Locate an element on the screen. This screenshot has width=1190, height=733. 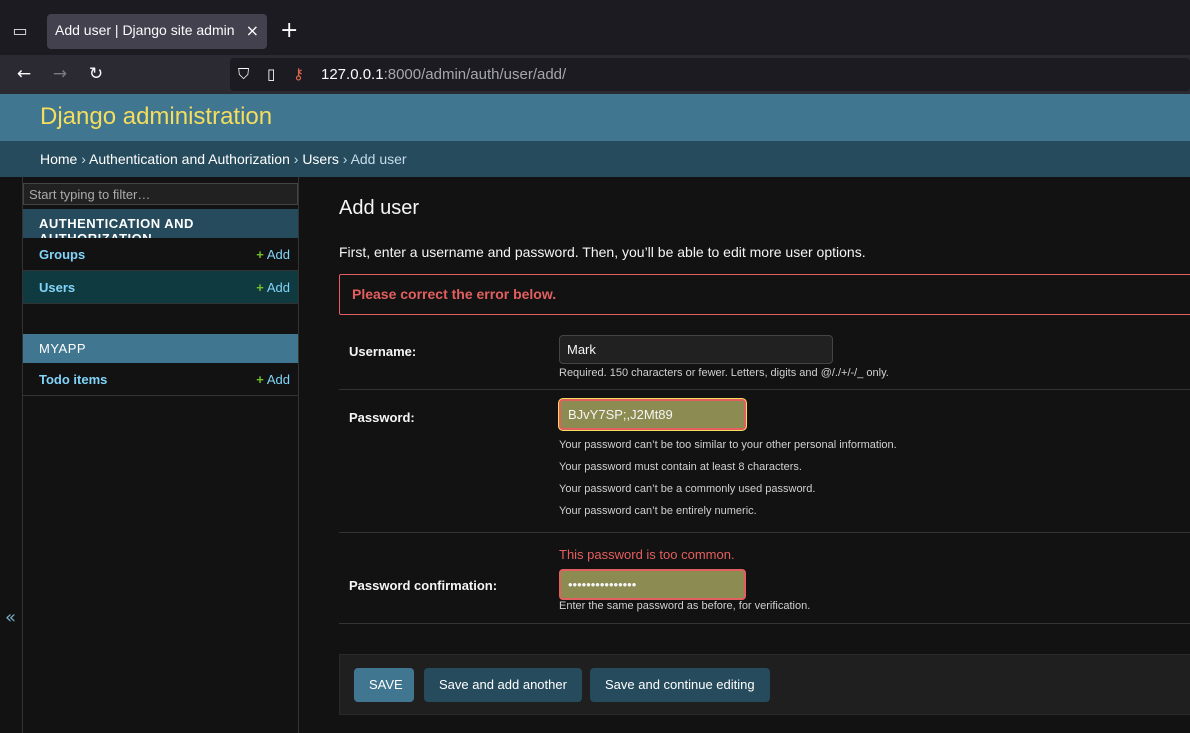
save-button: SAVE is located at coordinates (384, 685).